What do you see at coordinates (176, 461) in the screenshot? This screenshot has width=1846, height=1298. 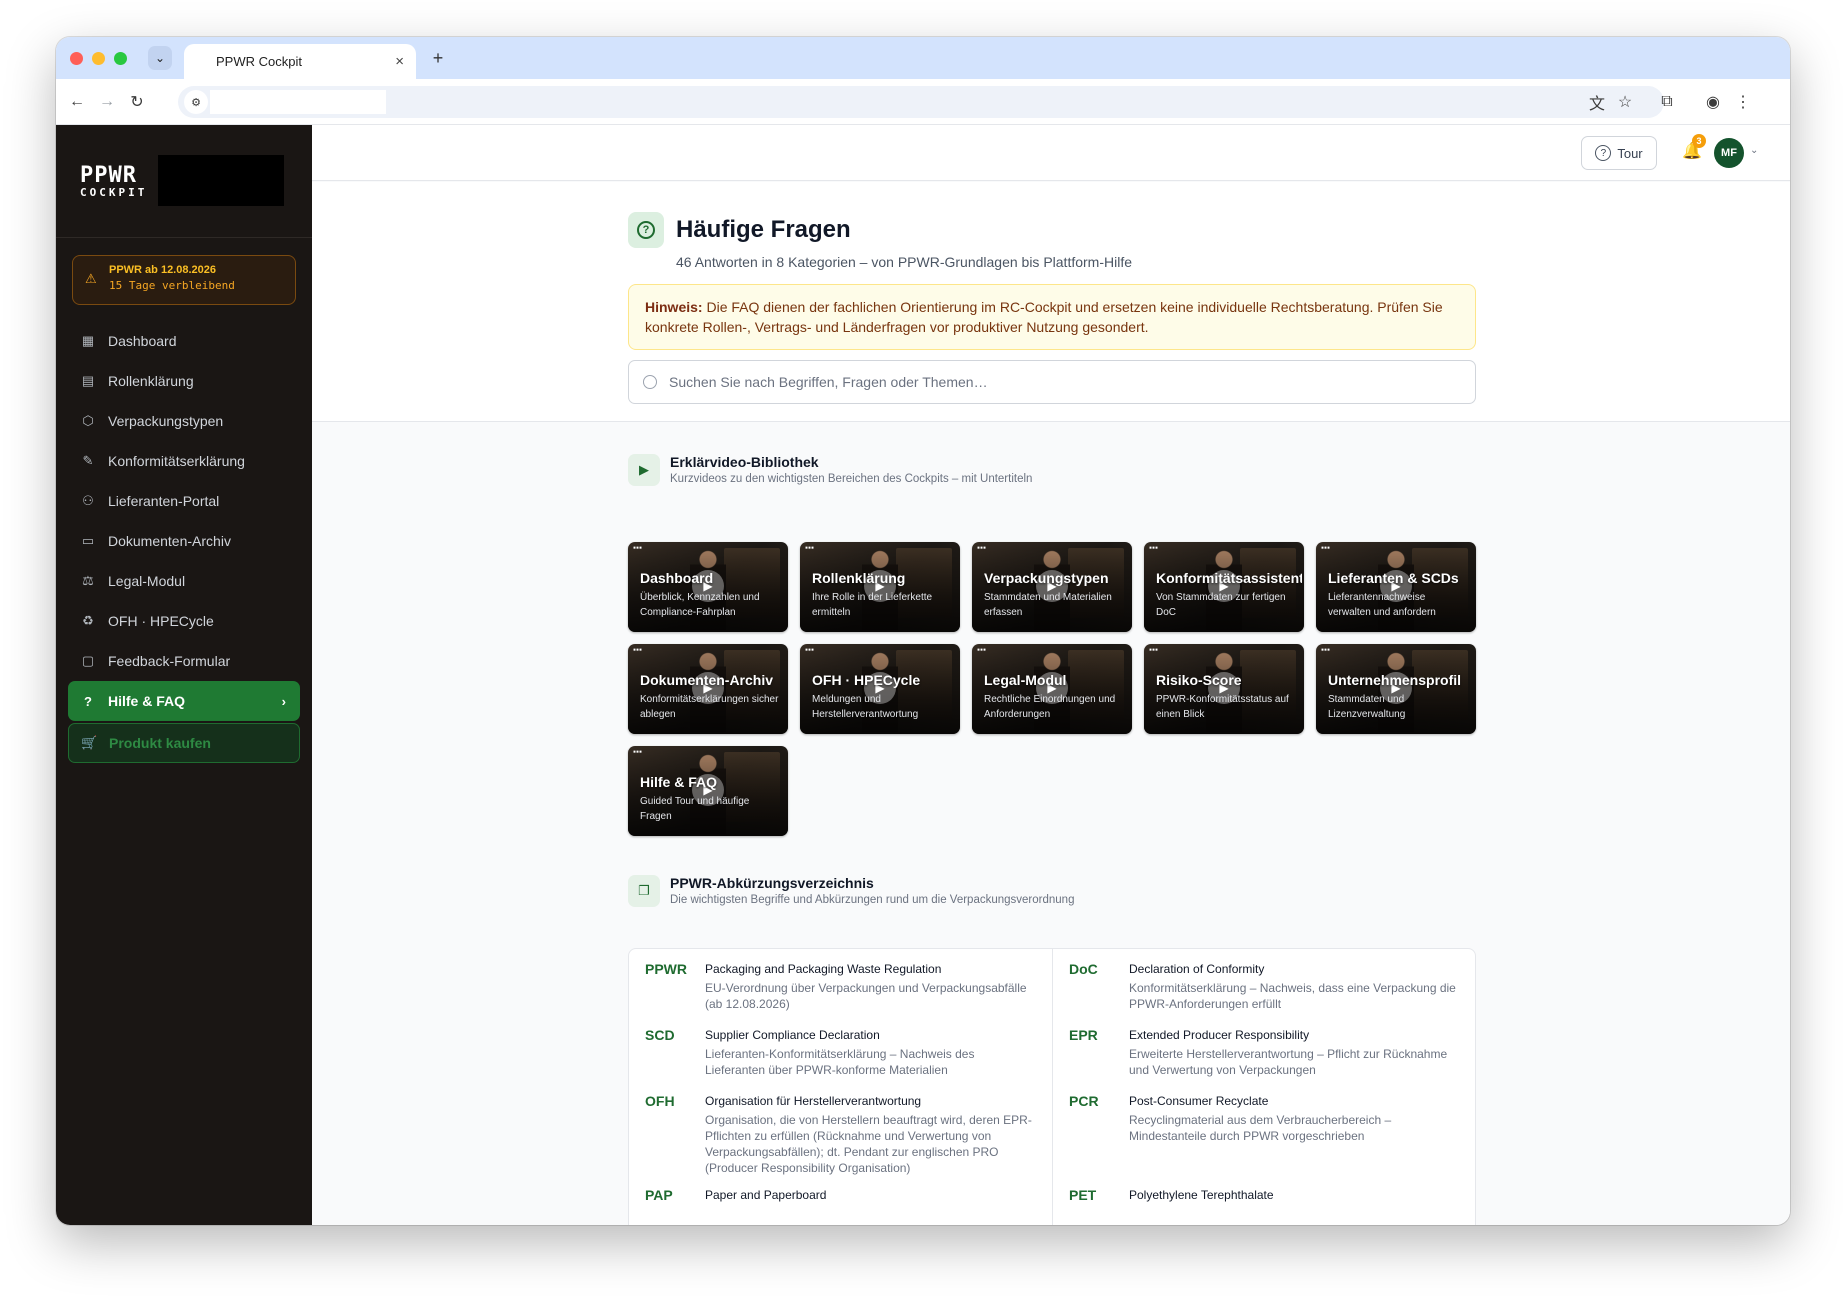 I see `sidebar-item-label: Konformitätserklärung` at bounding box center [176, 461].